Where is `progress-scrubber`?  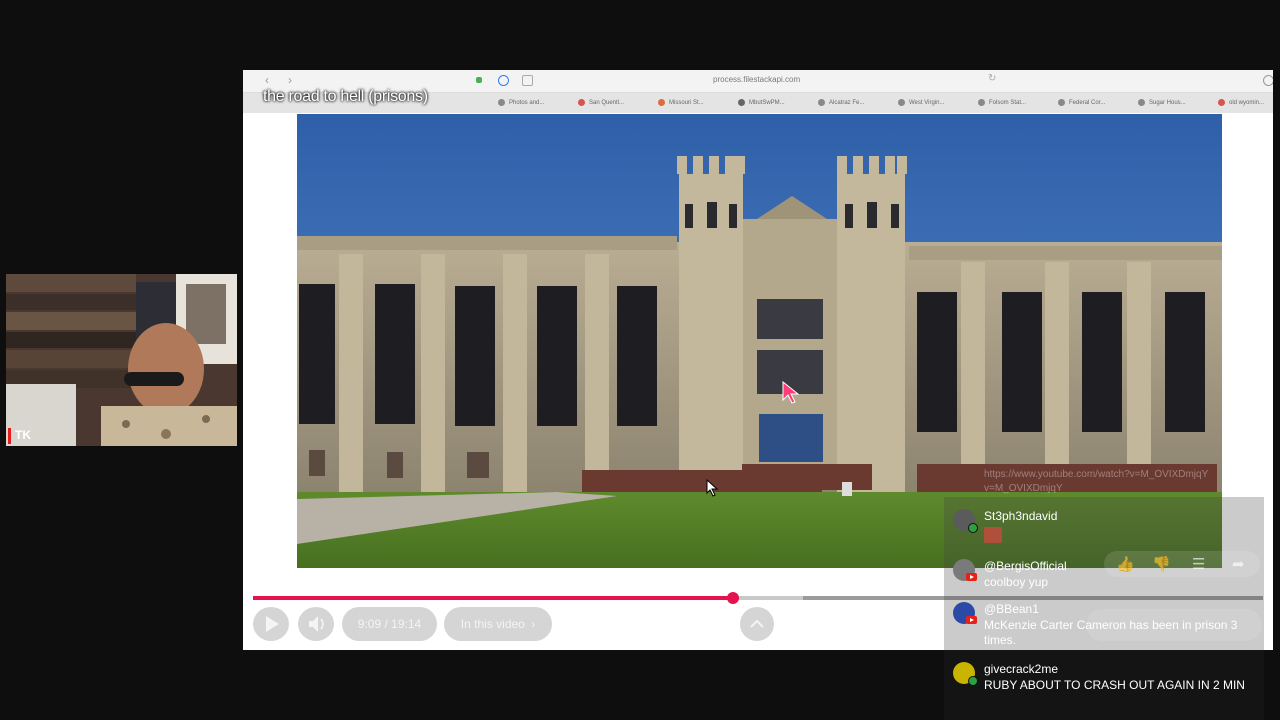
progress-scrubber is located at coordinates (732, 598).